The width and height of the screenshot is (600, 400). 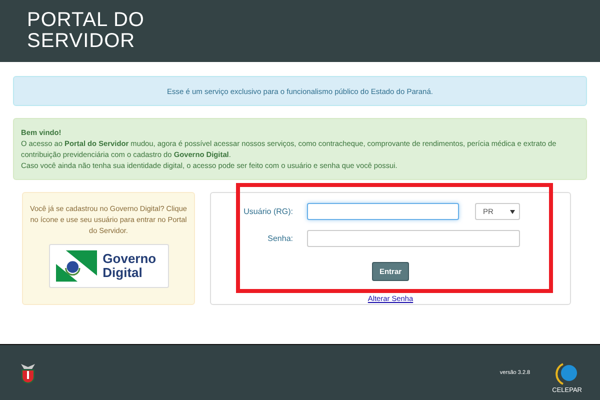 I want to click on caret-icon, so click(x=512, y=212).